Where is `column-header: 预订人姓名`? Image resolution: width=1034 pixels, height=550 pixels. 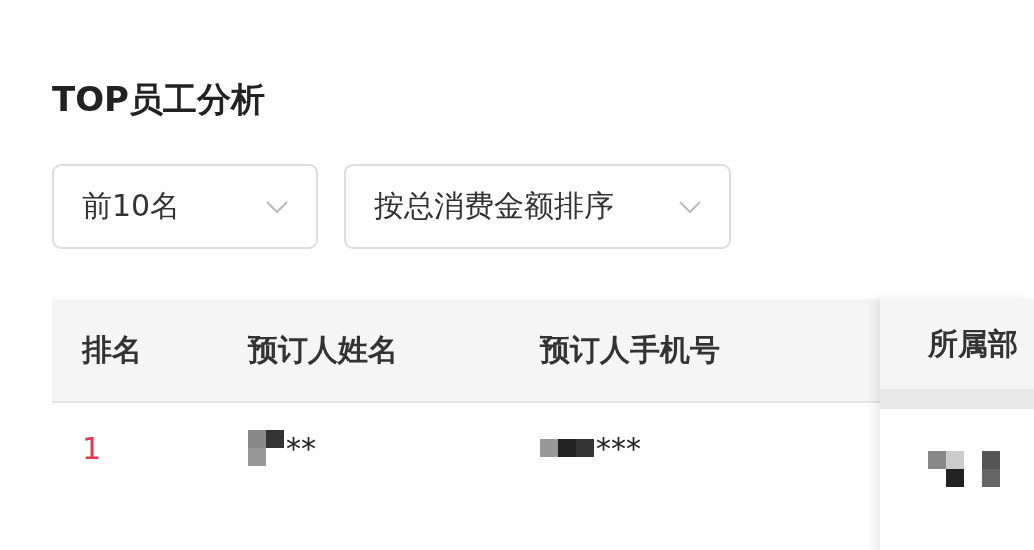 column-header: 预订人姓名 is located at coordinates (323, 349).